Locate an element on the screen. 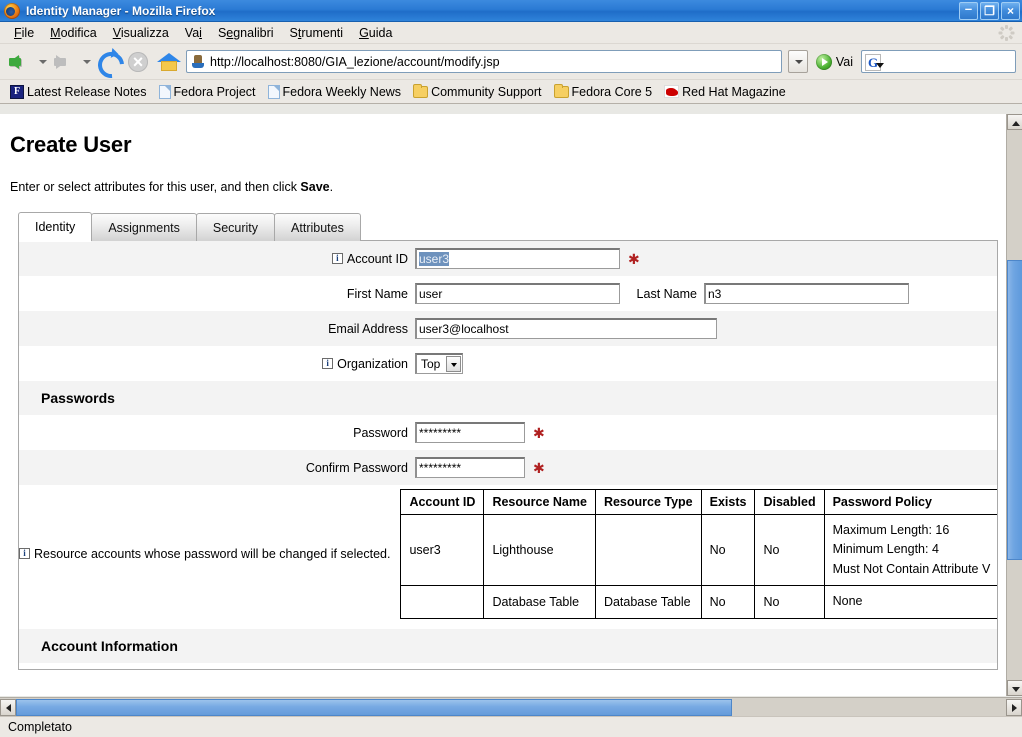 The height and width of the screenshot is (737, 1022). cell-password-policy: None is located at coordinates (910, 602).